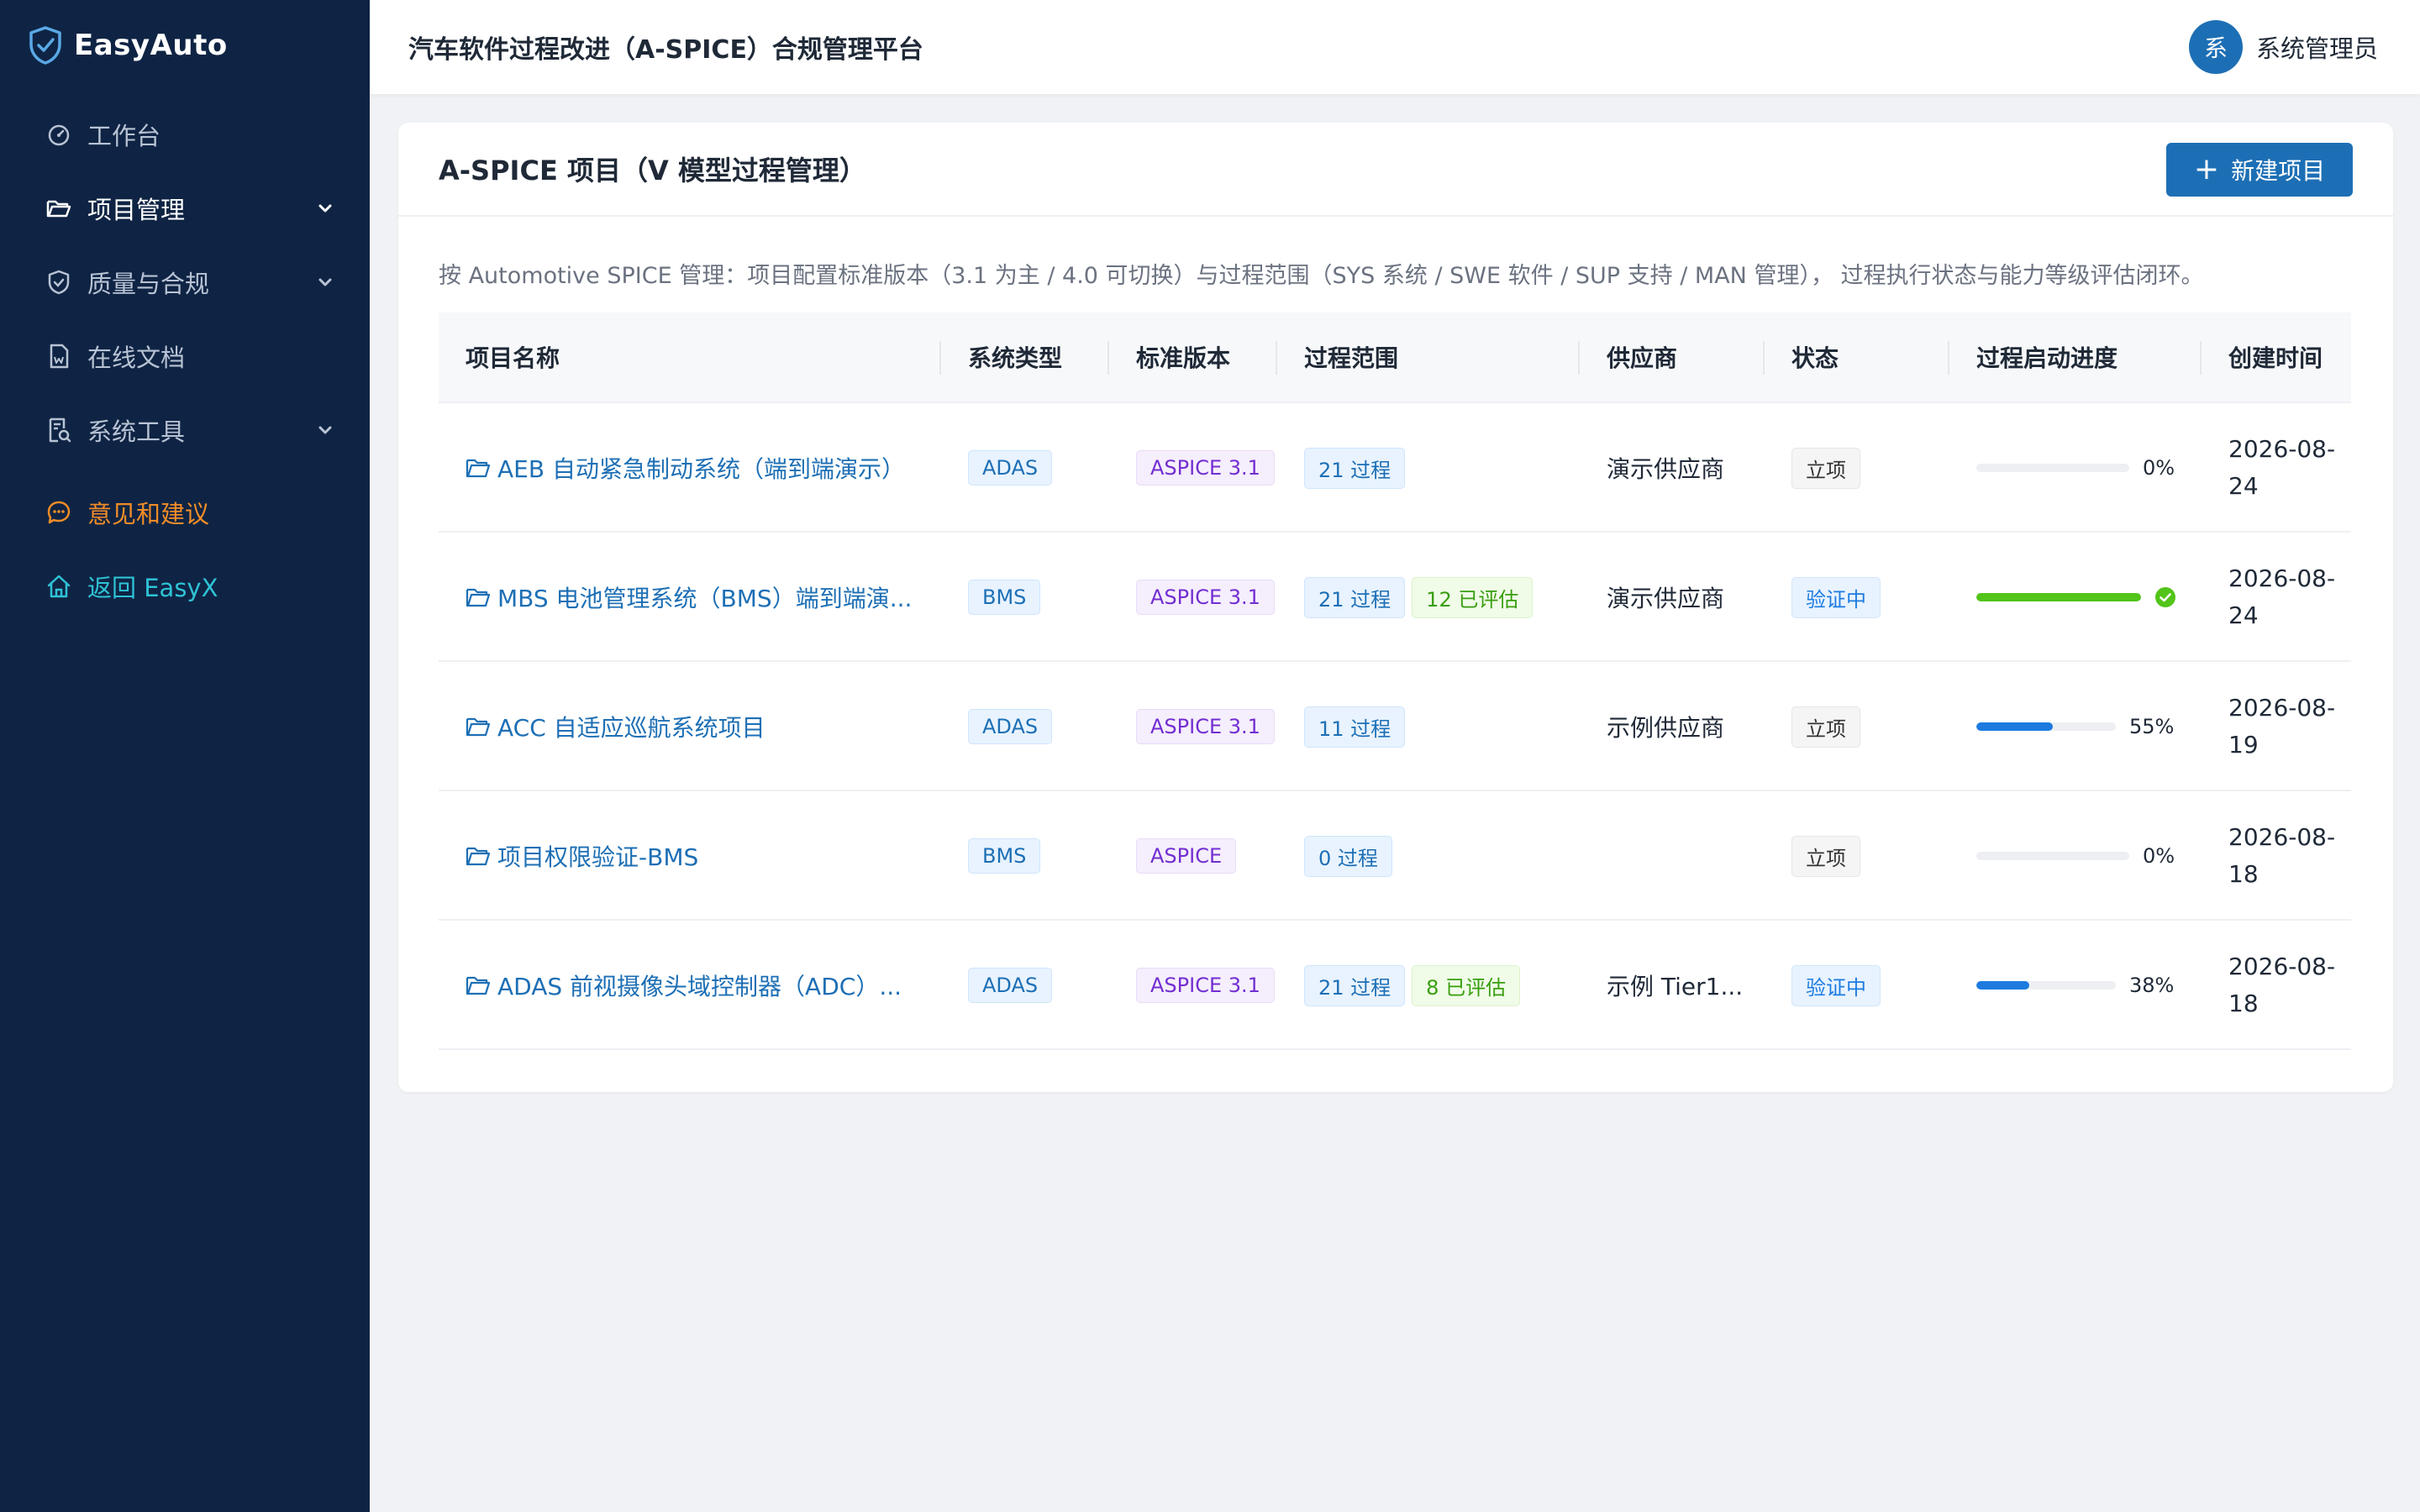  What do you see at coordinates (2275, 357) in the screenshot?
I see `column-header-created: 创建时间` at bounding box center [2275, 357].